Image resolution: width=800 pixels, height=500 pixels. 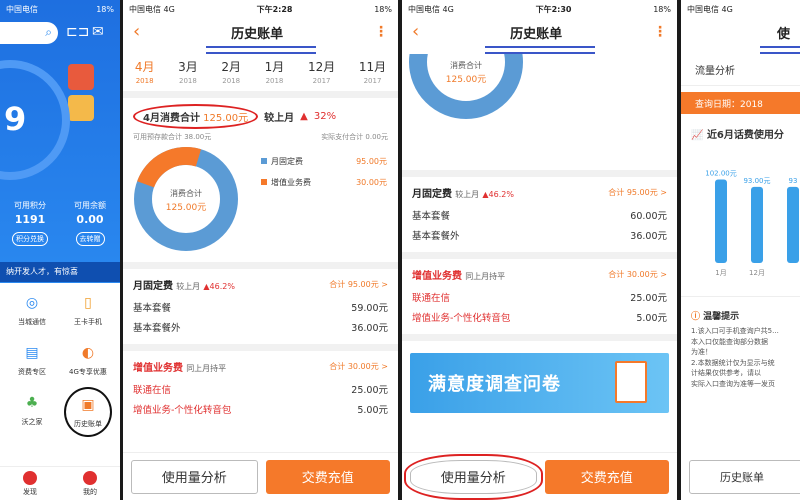 What do you see at coordinates (32, 360) in the screenshot?
I see `menu-item: ▤ 资费专区` at bounding box center [32, 360].